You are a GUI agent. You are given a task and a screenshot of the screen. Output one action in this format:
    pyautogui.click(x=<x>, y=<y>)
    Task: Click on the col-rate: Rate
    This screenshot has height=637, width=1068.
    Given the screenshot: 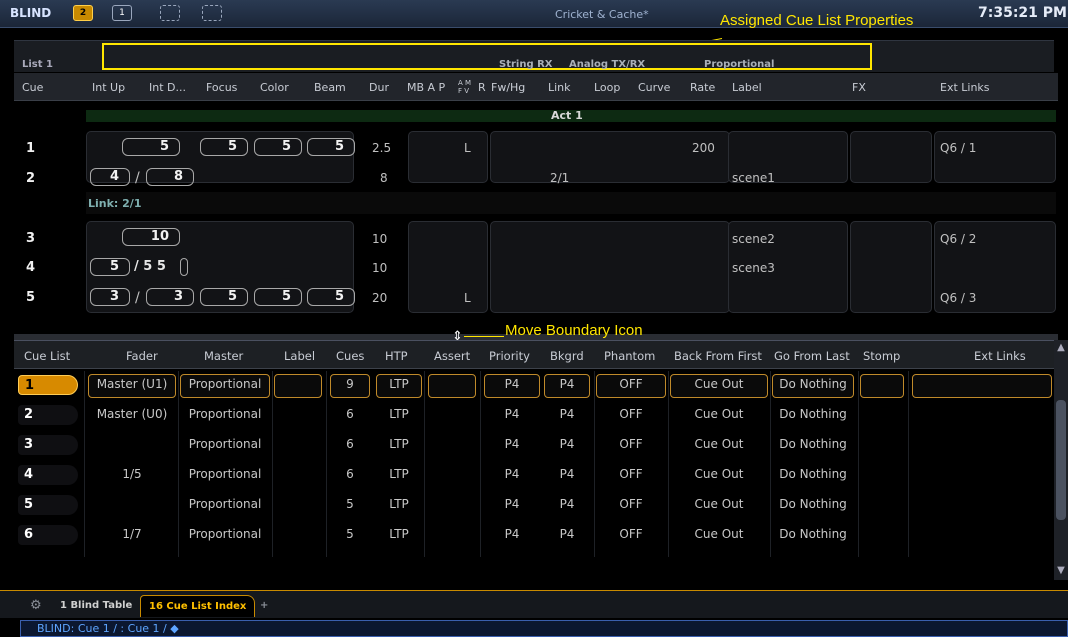 What is the action you would take?
    pyautogui.click(x=702, y=87)
    